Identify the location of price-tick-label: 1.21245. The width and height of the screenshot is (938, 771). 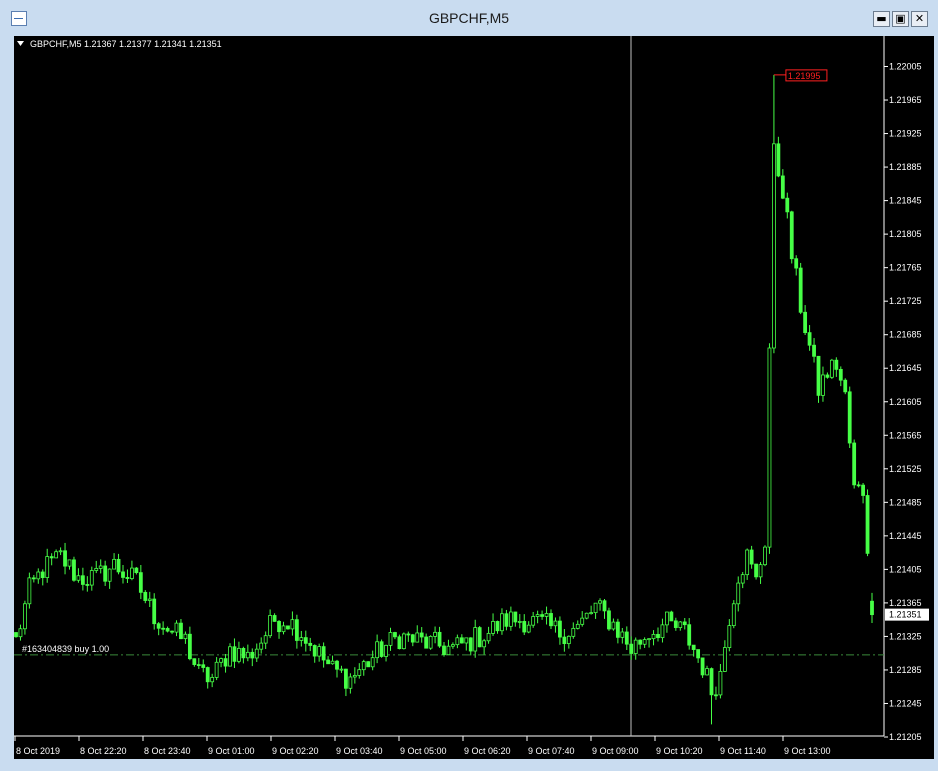
(905, 703).